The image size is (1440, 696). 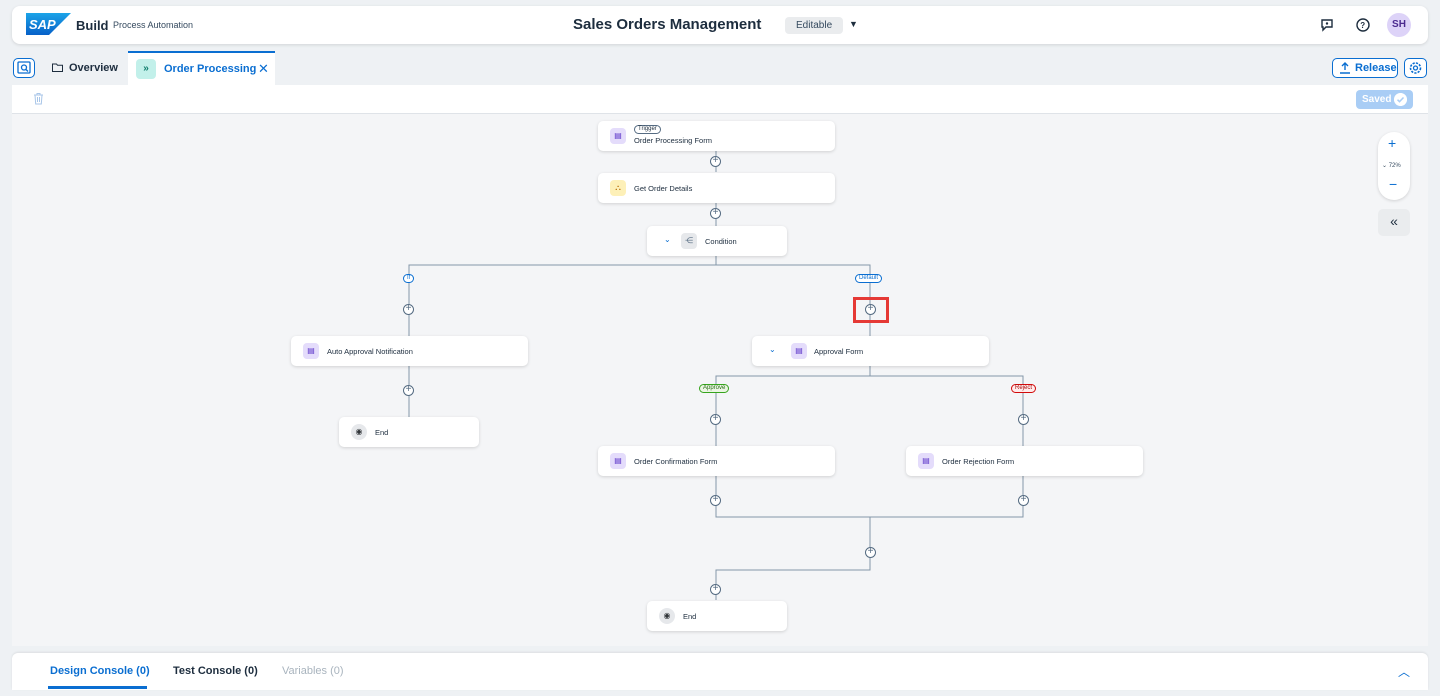 What do you see at coordinates (1400, 99) in the screenshot?
I see `check-circle-icon` at bounding box center [1400, 99].